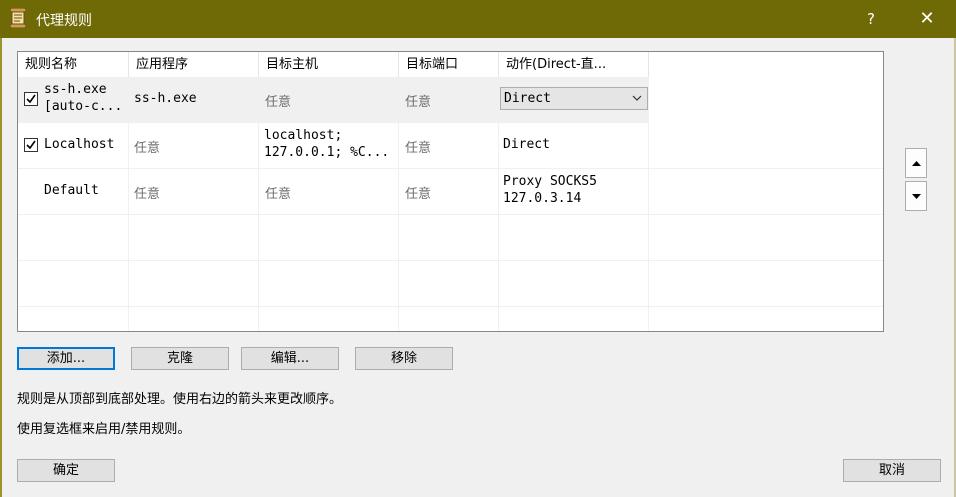 This screenshot has height=497, width=956. Describe the element at coordinates (64, 21) in the screenshot. I see `window-title: 代理规则` at that location.